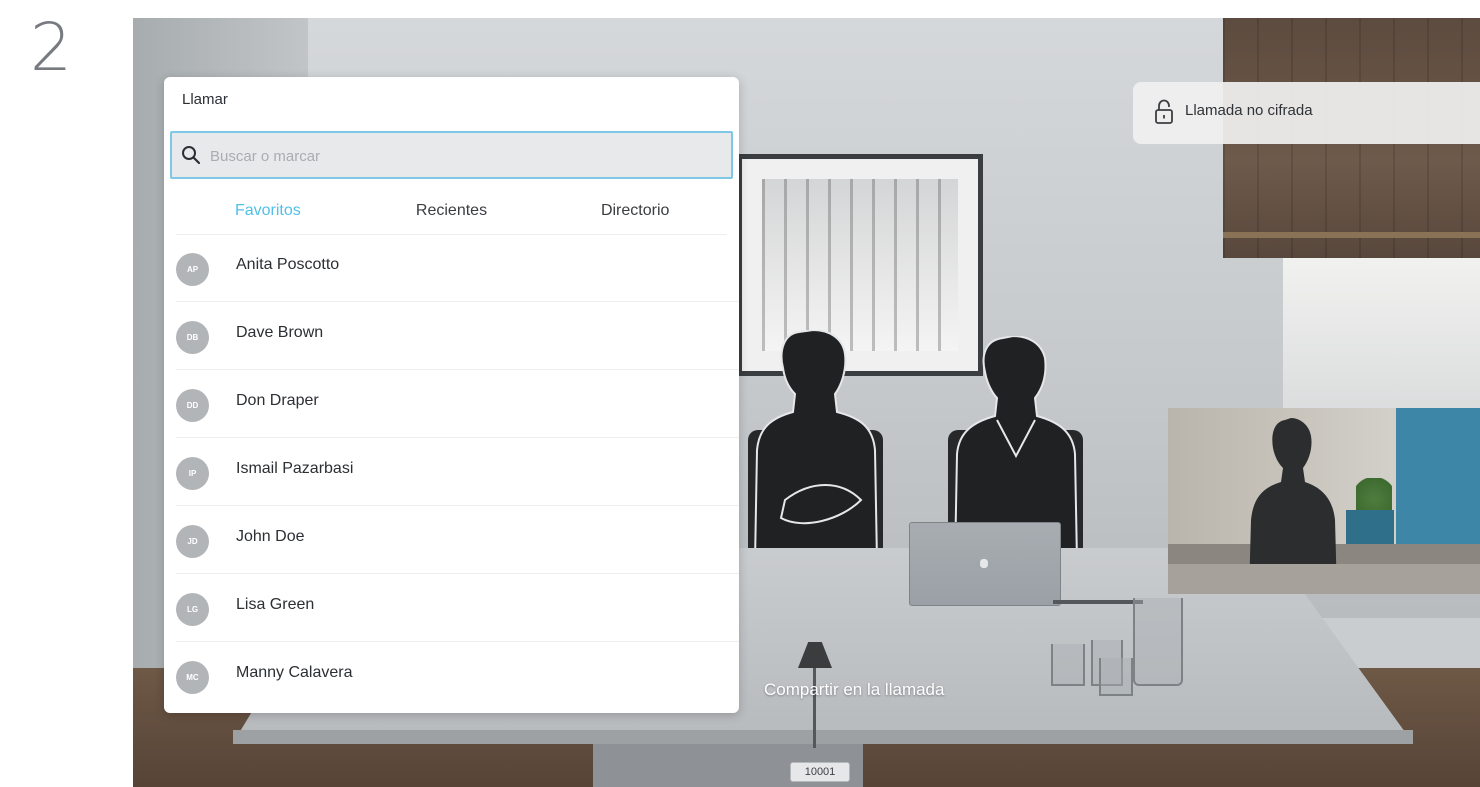 The height and width of the screenshot is (787, 1480). What do you see at coordinates (1438, 478) in the screenshot?
I see `self-view-wall-panel` at bounding box center [1438, 478].